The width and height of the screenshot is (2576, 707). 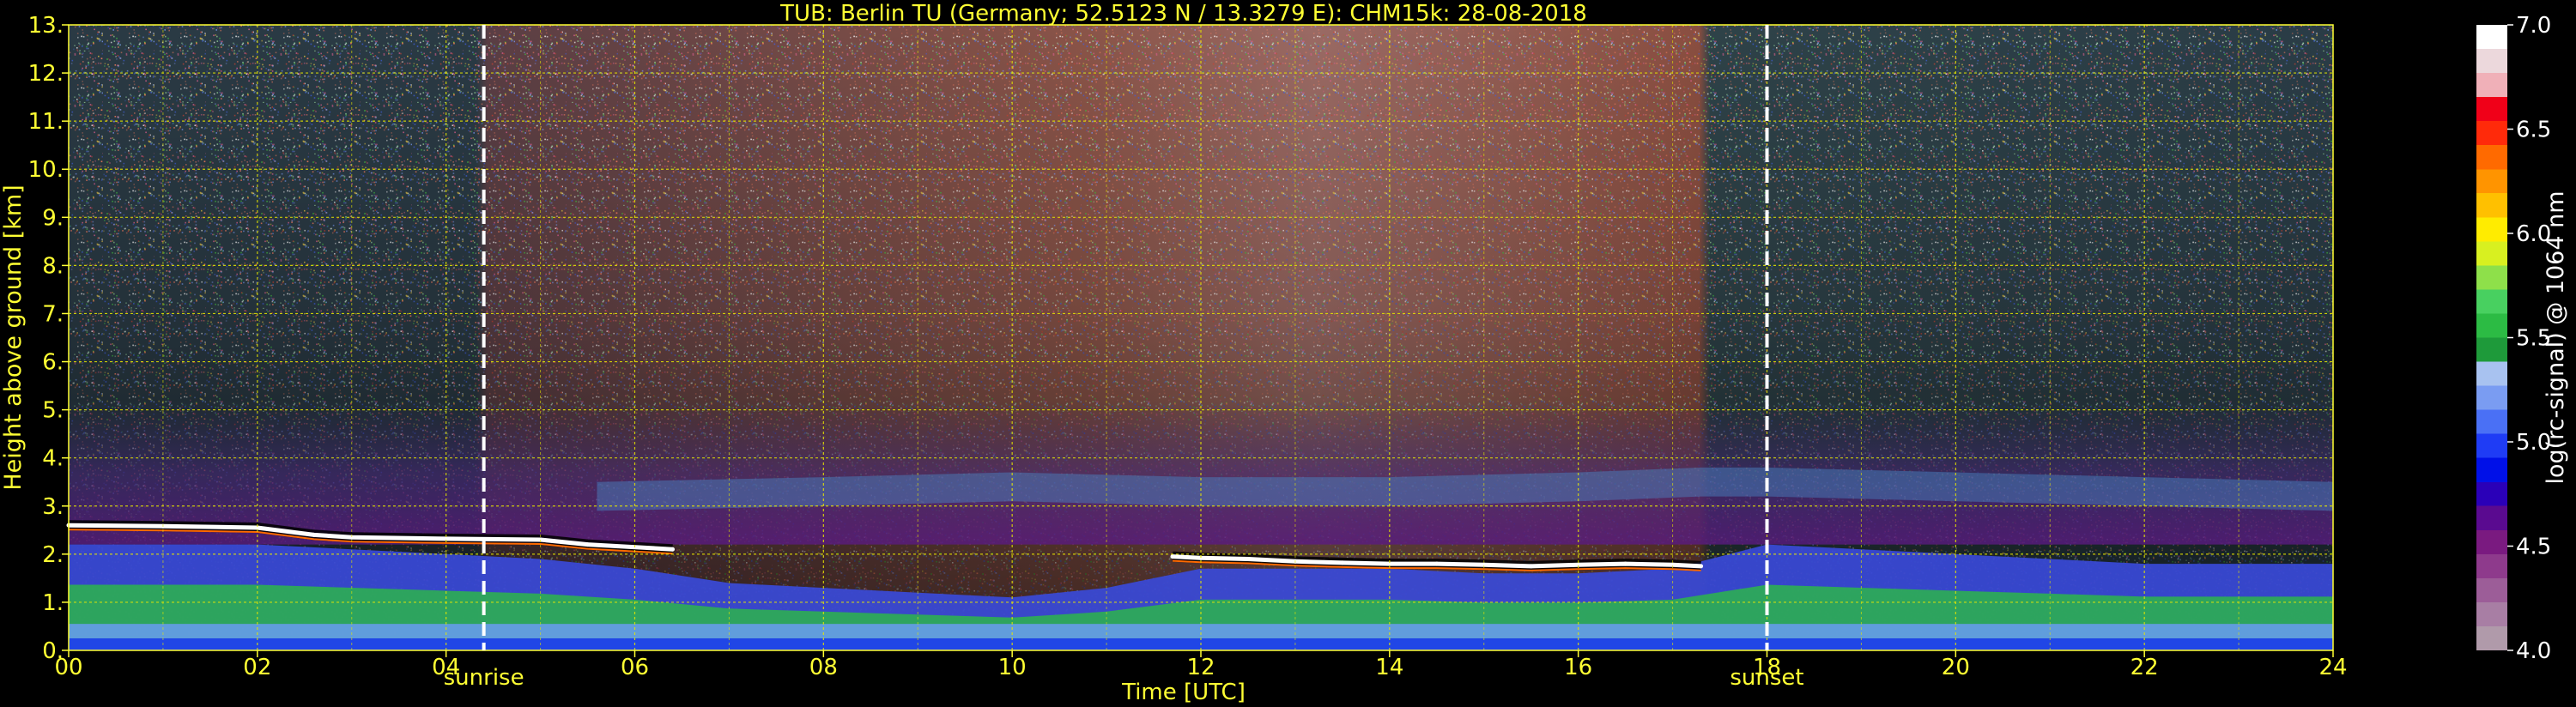 I want to click on colorbar-scale, so click(x=2491, y=337).